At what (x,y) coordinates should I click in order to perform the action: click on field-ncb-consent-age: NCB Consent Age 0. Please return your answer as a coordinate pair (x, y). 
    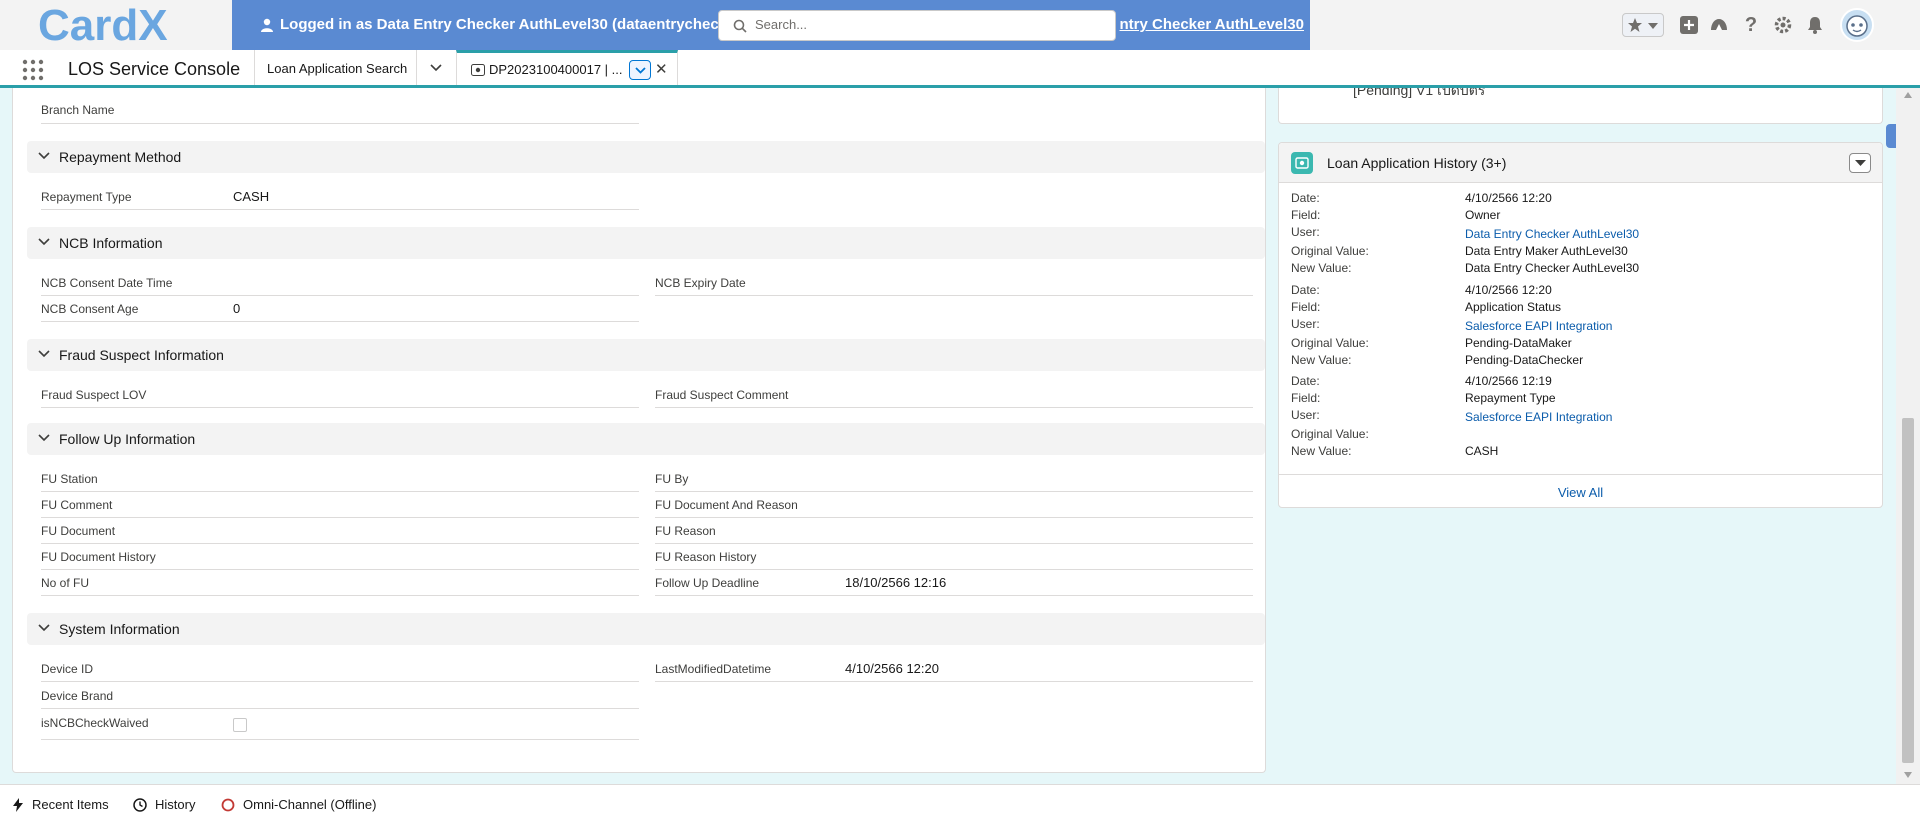
    Looking at the image, I should click on (340, 309).